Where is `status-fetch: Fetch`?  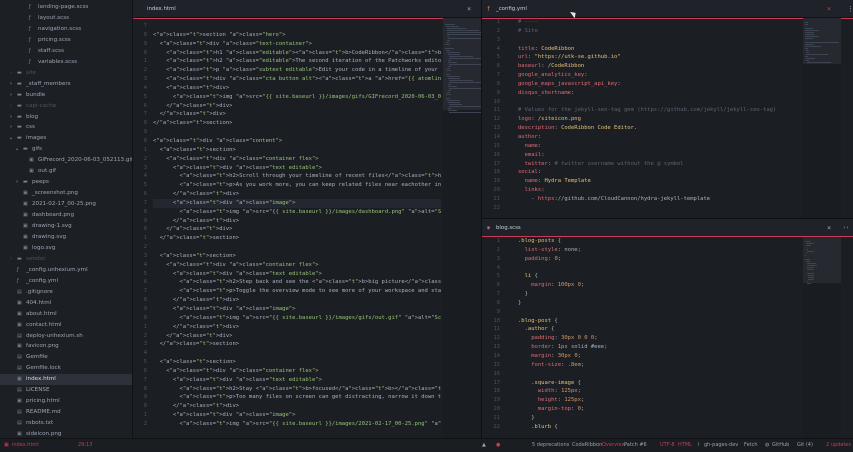
status-fetch: Fetch is located at coordinates (751, 445).